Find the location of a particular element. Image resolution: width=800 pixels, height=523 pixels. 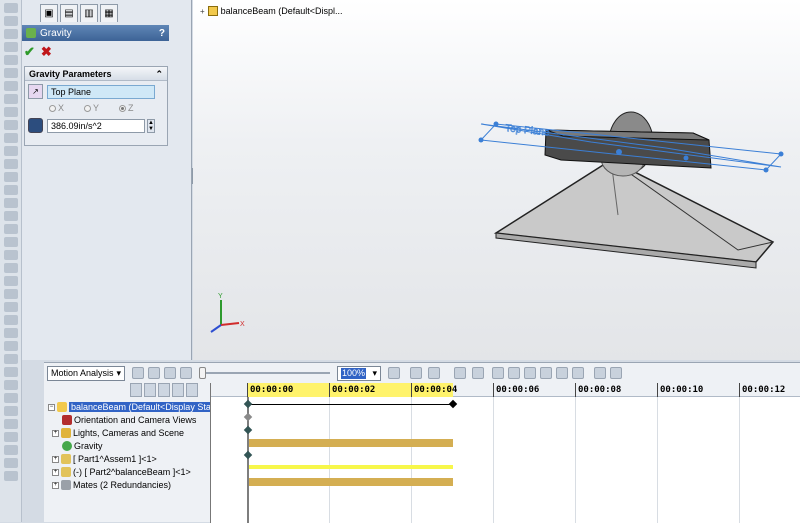

help-button: ? is located at coordinates (162, 33).